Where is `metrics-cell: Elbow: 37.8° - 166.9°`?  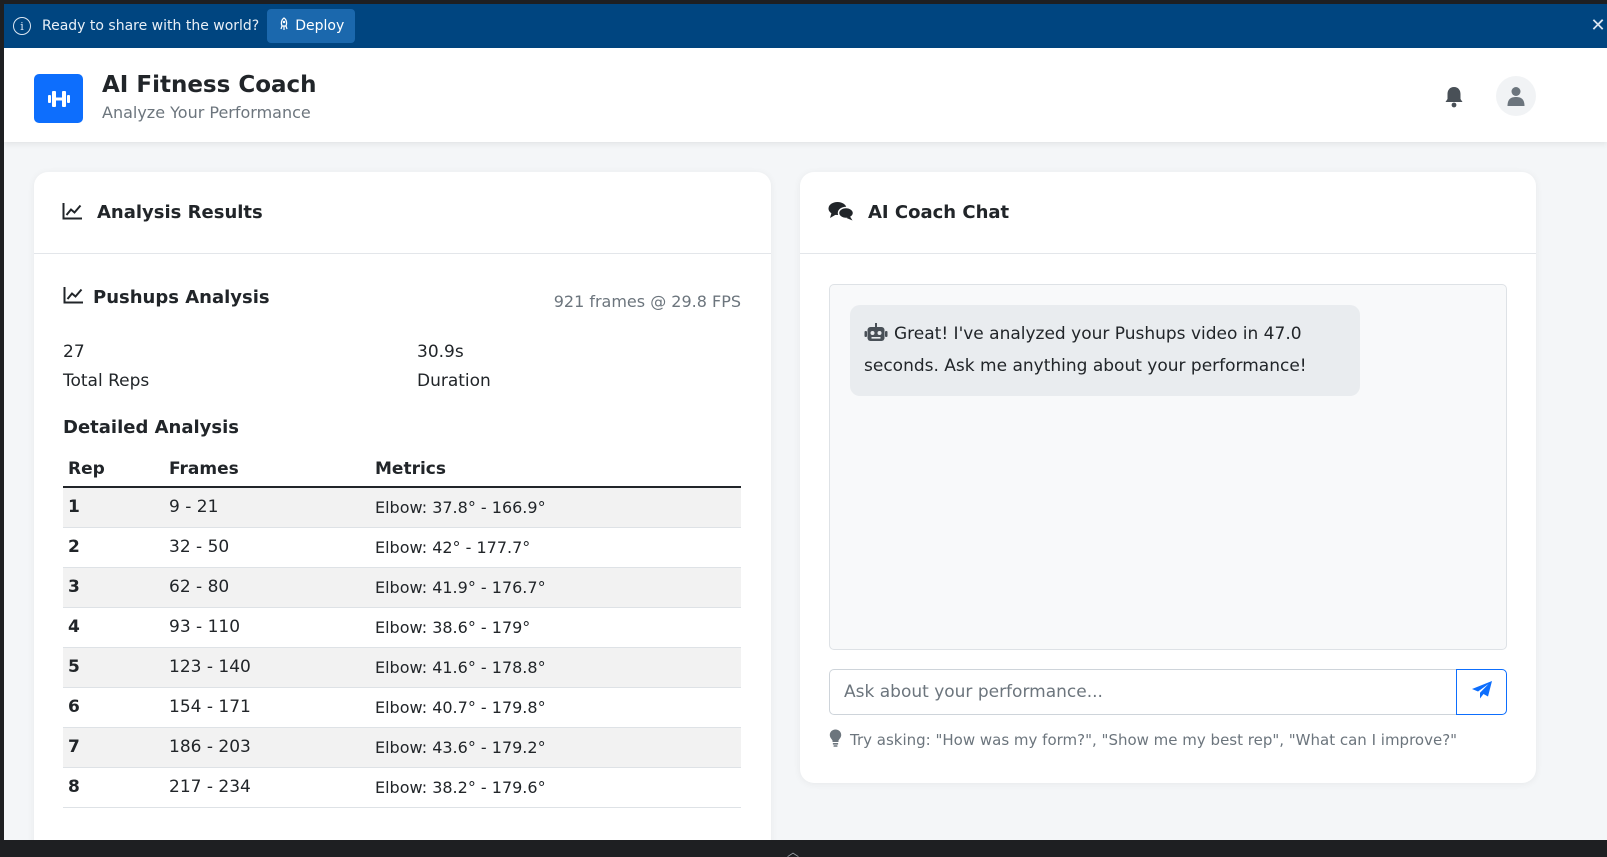 metrics-cell: Elbow: 37.8° - 166.9° is located at coordinates (555, 507).